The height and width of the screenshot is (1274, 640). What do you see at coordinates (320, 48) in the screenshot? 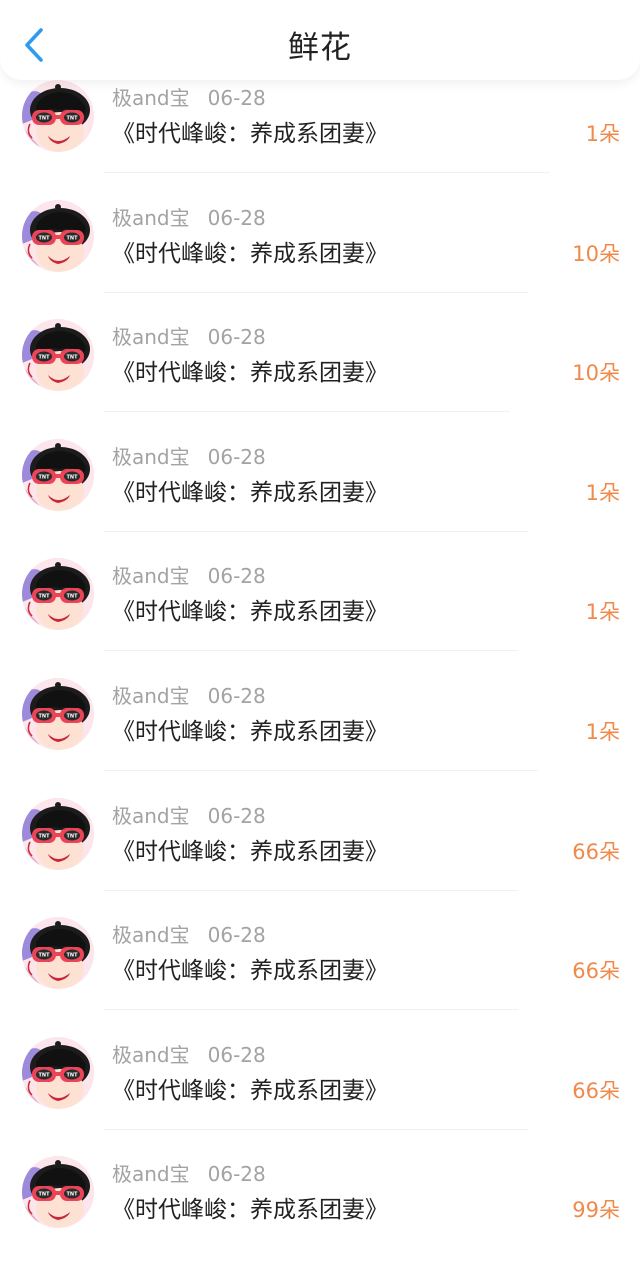
I see `page-title: 鲜花` at bounding box center [320, 48].